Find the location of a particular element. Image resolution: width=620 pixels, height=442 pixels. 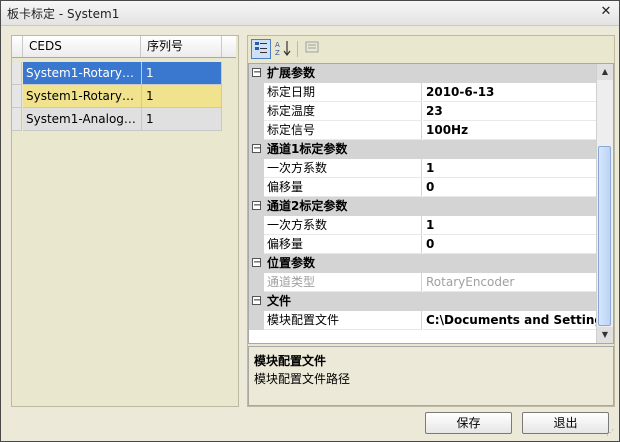

cell-ceds: System1-AnalogueInput is located at coordinates (82, 119).